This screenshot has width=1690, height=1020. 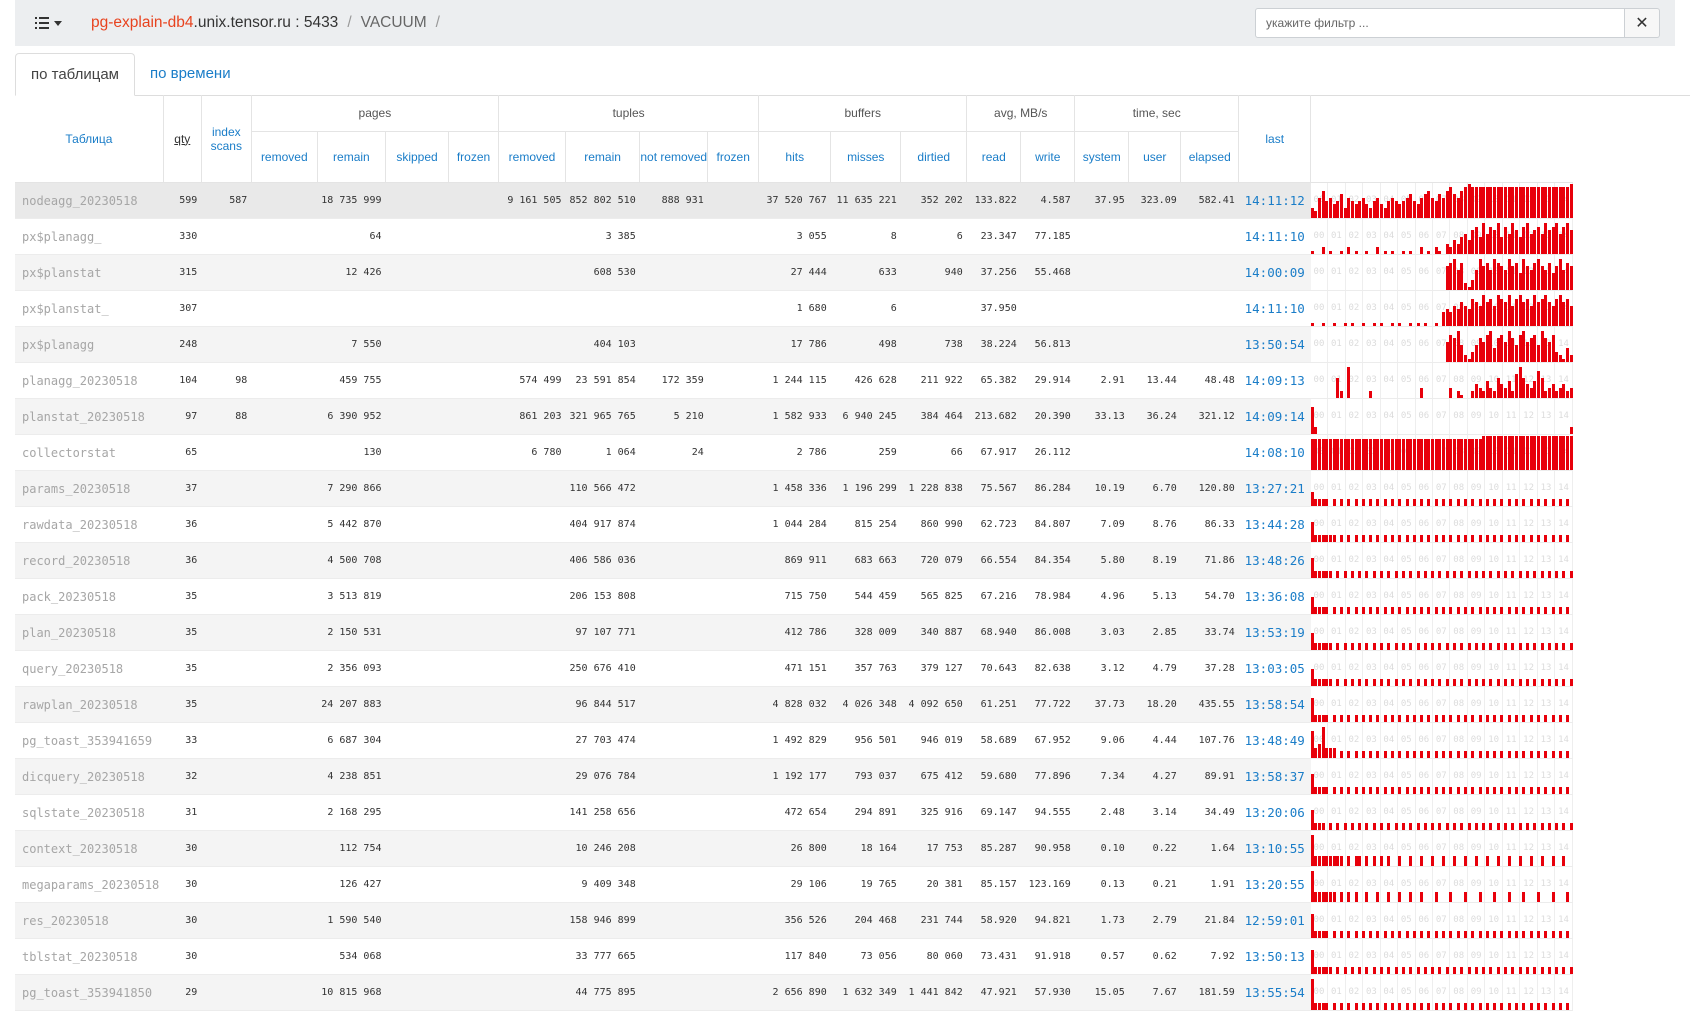 I want to click on cell-table-name: pg_toast_353941850, so click(x=89, y=992).